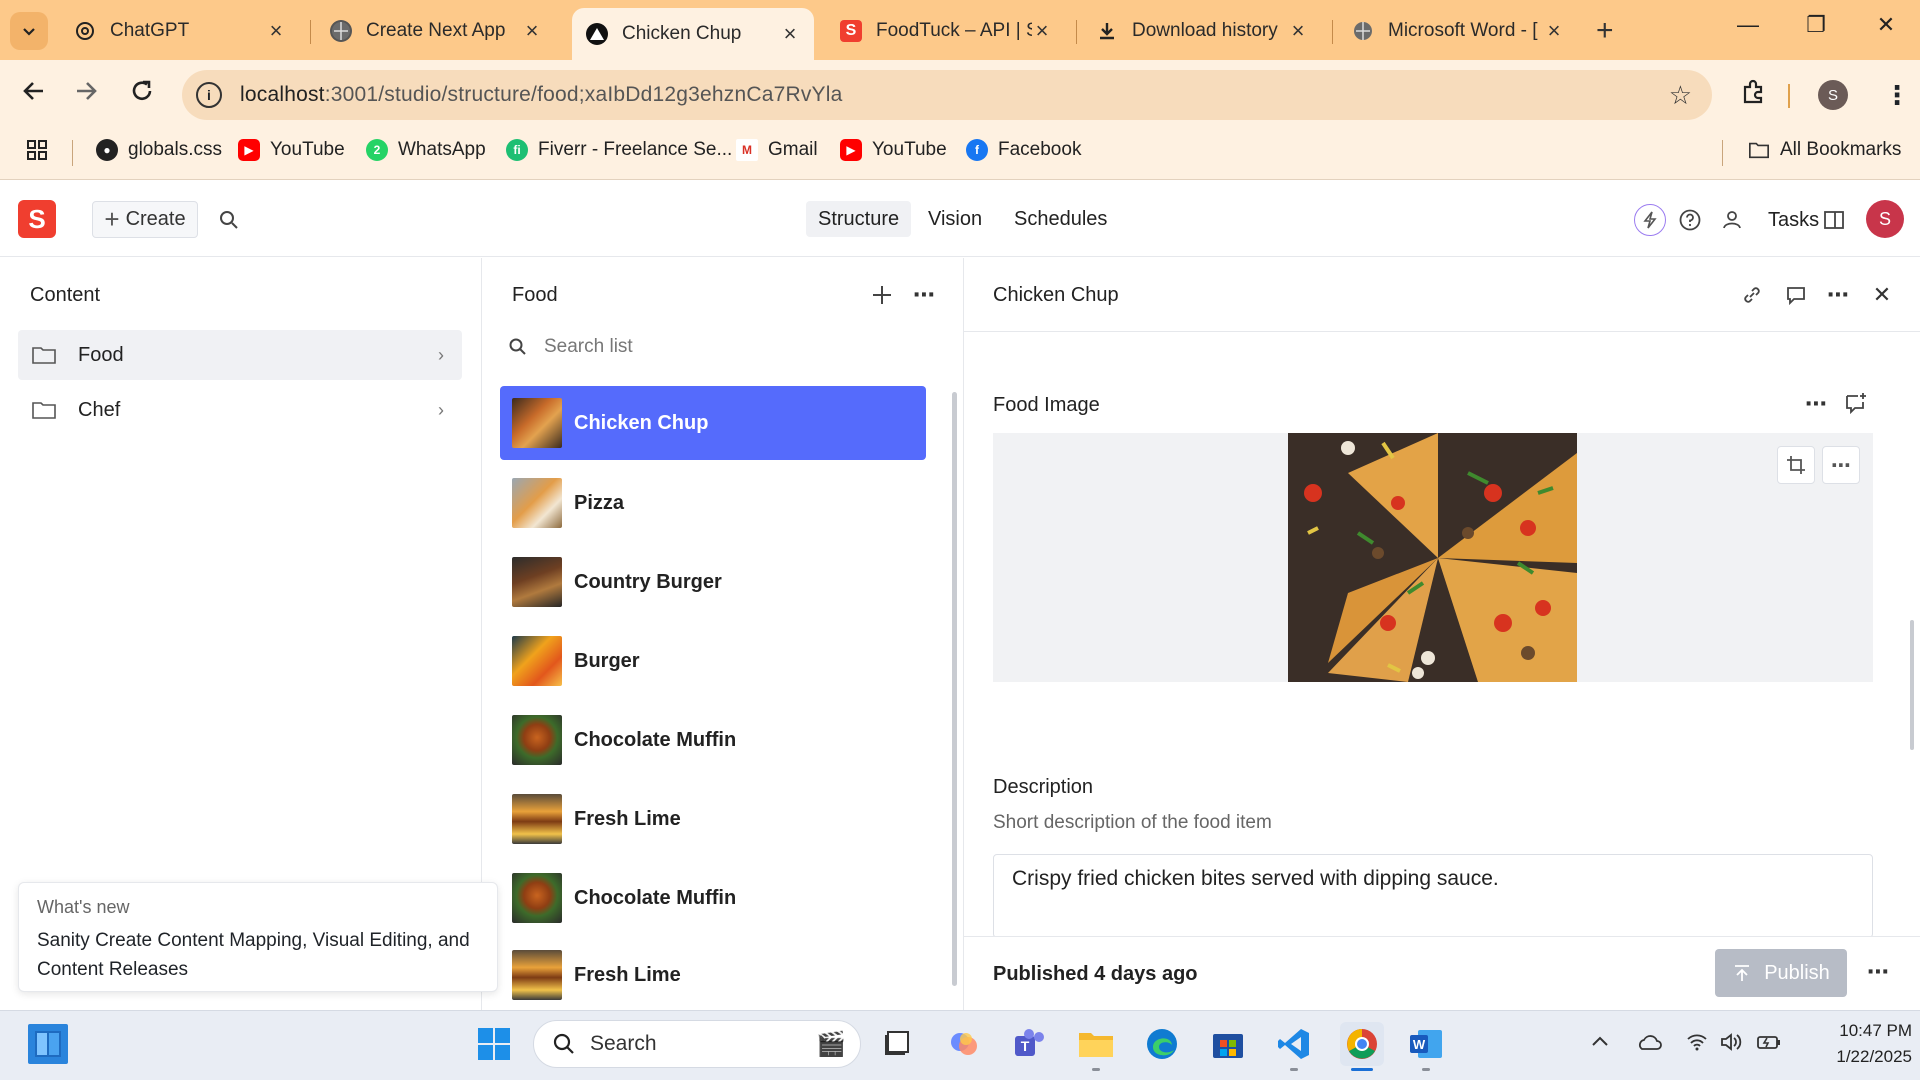  What do you see at coordinates (537, 740) in the screenshot?
I see `food-thumbnail` at bounding box center [537, 740].